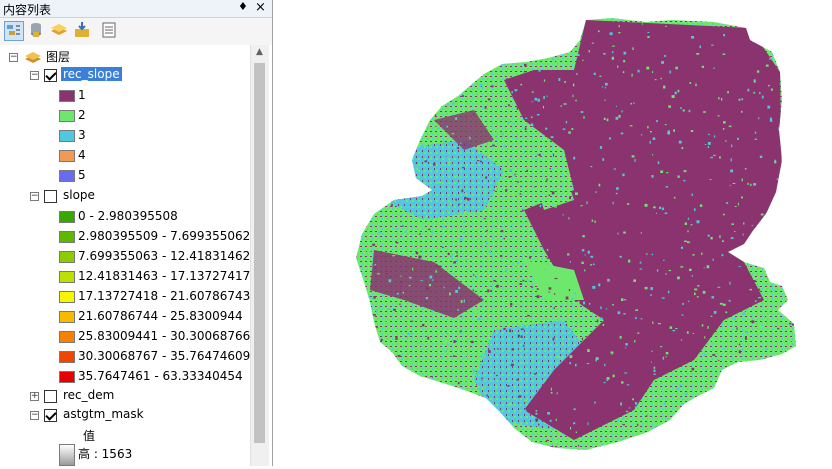 The image size is (832, 469). Describe the element at coordinates (260, 7) in the screenshot. I see `close-icon: ×` at that location.